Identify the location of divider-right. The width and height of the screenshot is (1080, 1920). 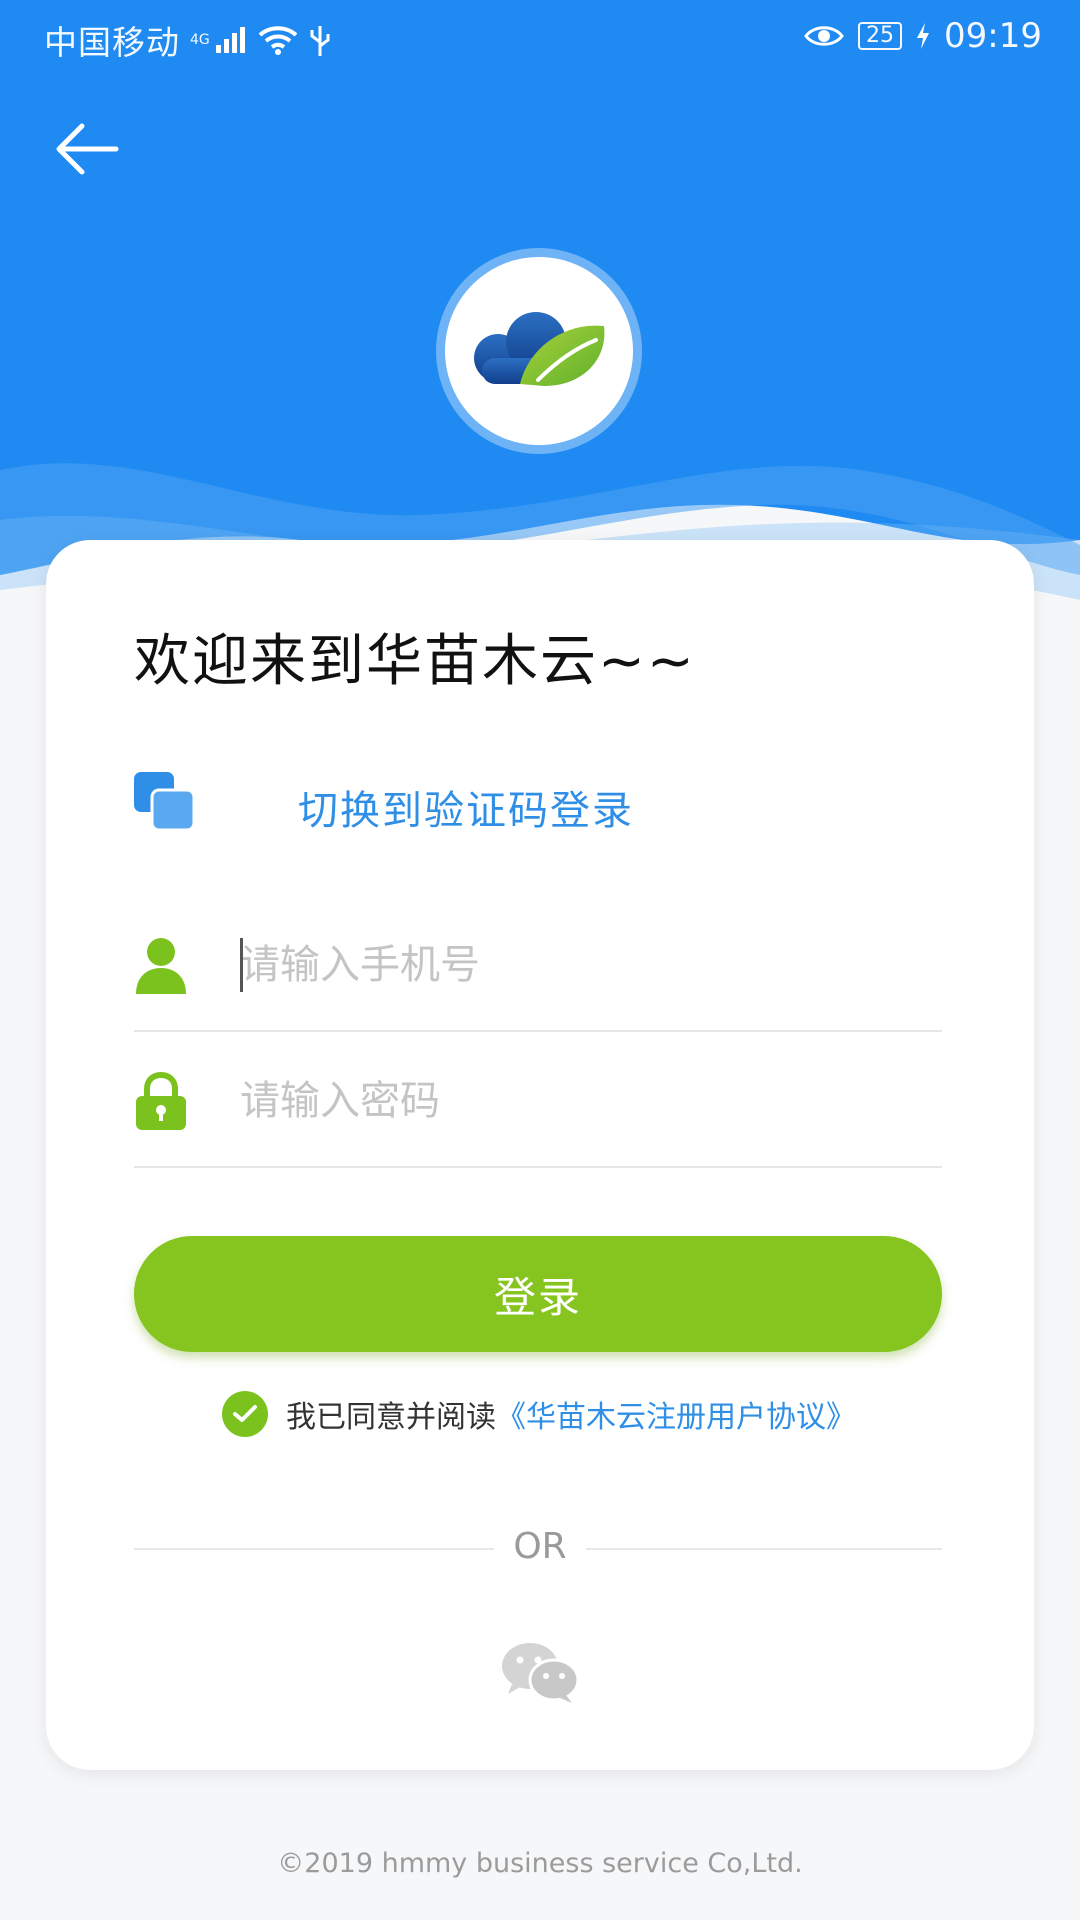
(764, 1549).